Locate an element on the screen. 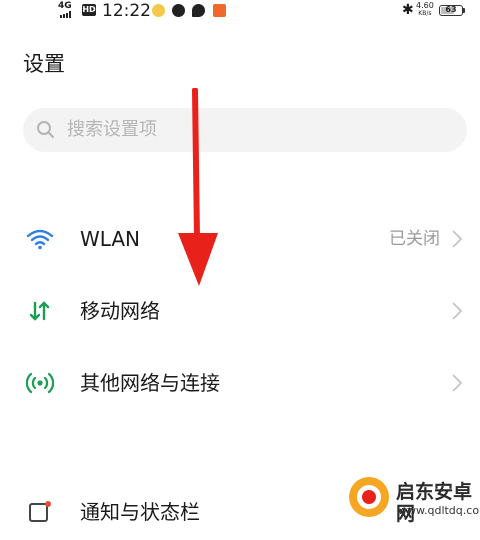 The width and height of the screenshot is (480, 540). settings-item-wlan: WLAN 已关闭 is located at coordinates (240, 239).